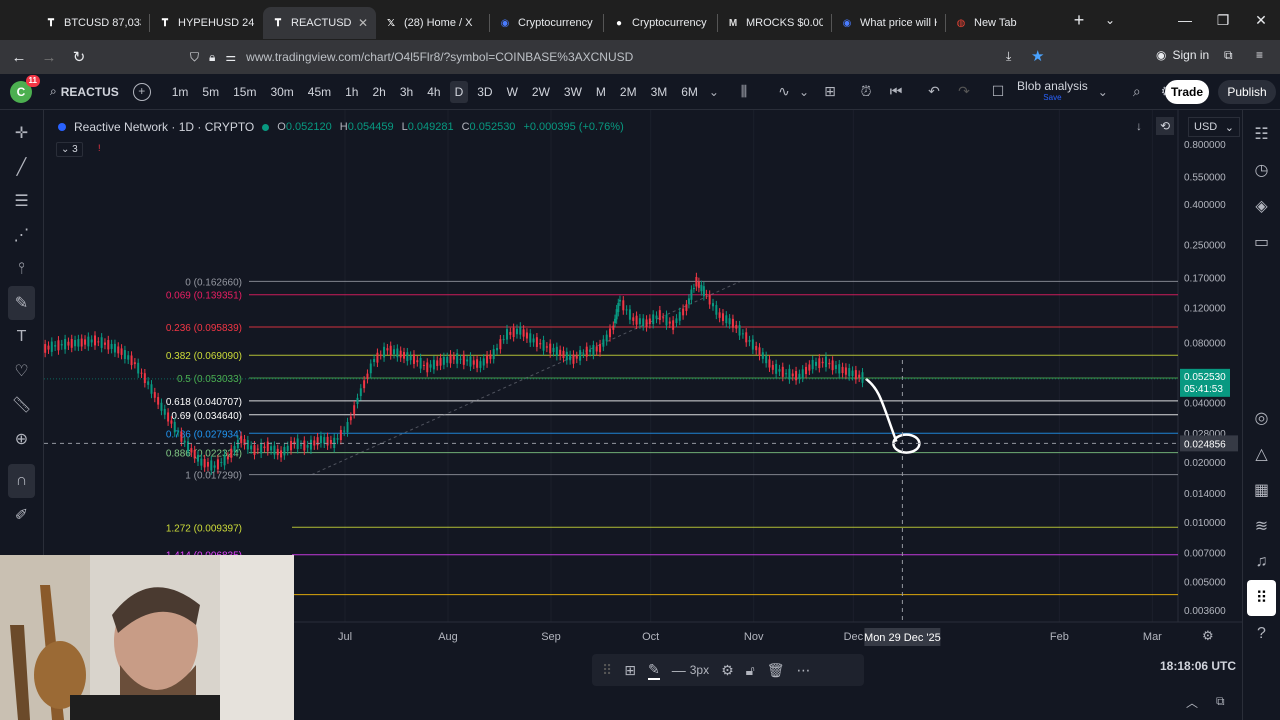 The height and width of the screenshot is (720, 1280). I want to click on maximize-panel-icon: ⧉, so click(1220, 701).